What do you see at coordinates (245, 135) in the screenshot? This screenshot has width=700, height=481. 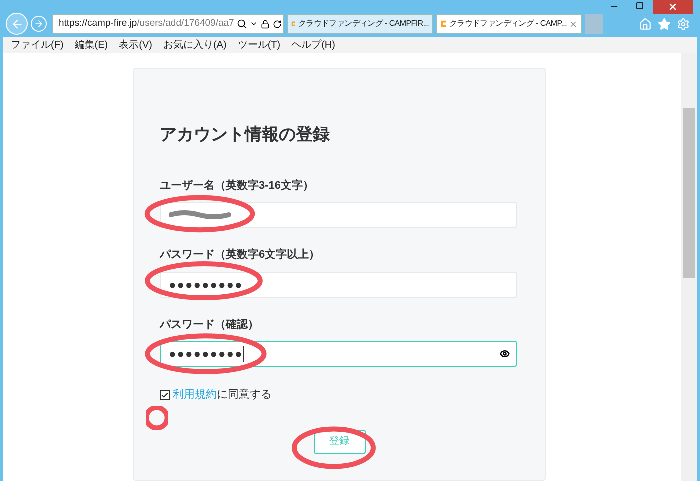 I see `form-title: アカウント情報の登録` at bounding box center [245, 135].